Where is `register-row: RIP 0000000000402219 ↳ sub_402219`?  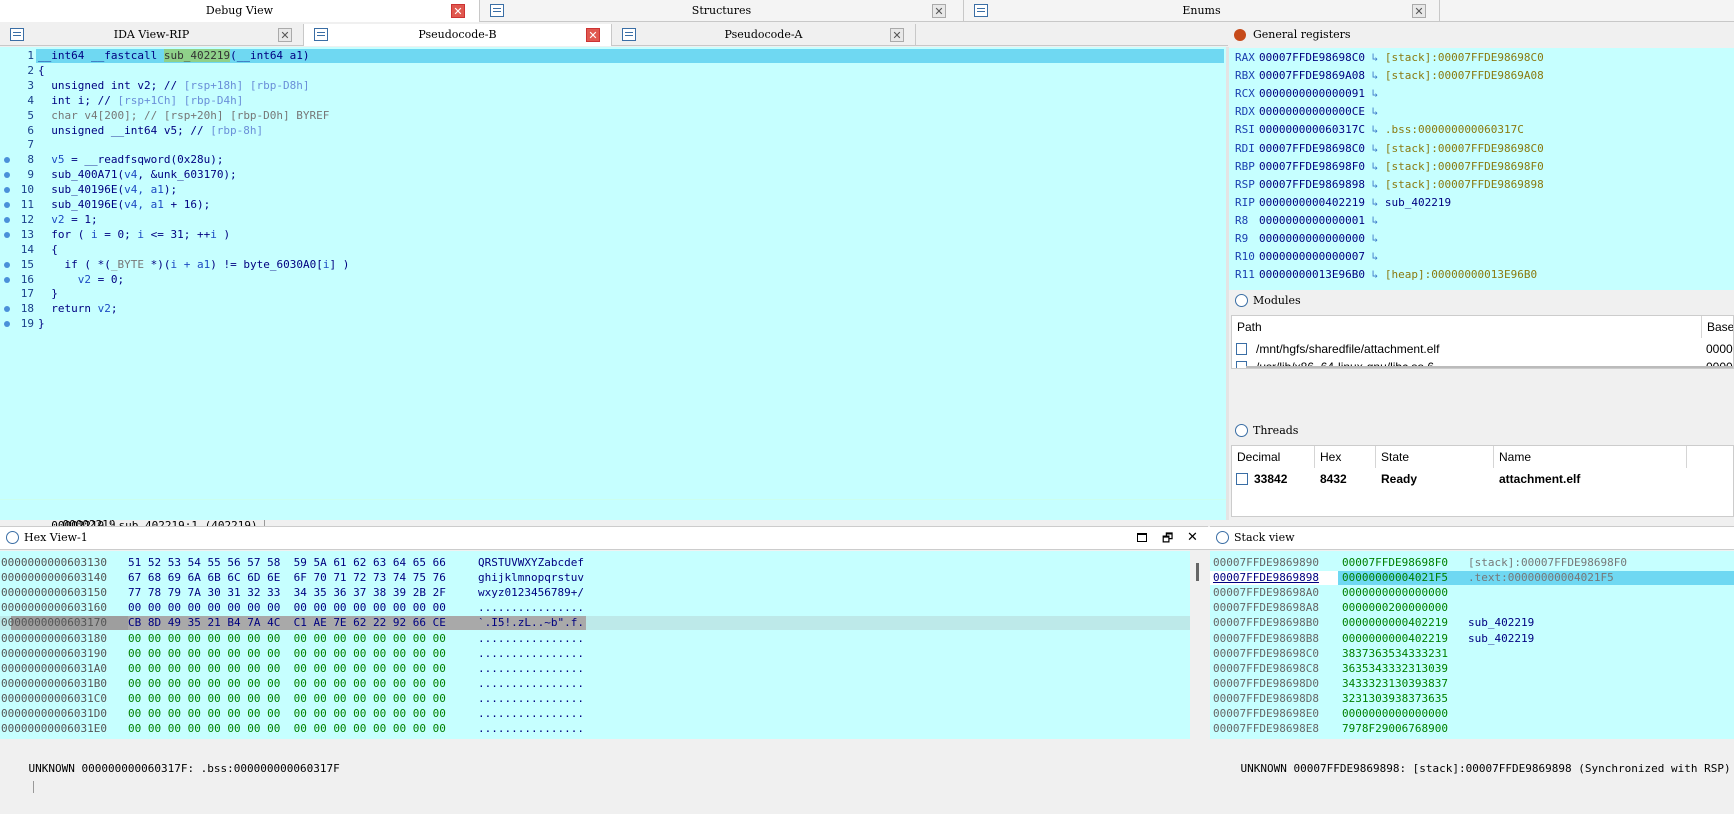
register-row: RIP 0000000000402219 ↳ sub_402219 is located at coordinates (1343, 203).